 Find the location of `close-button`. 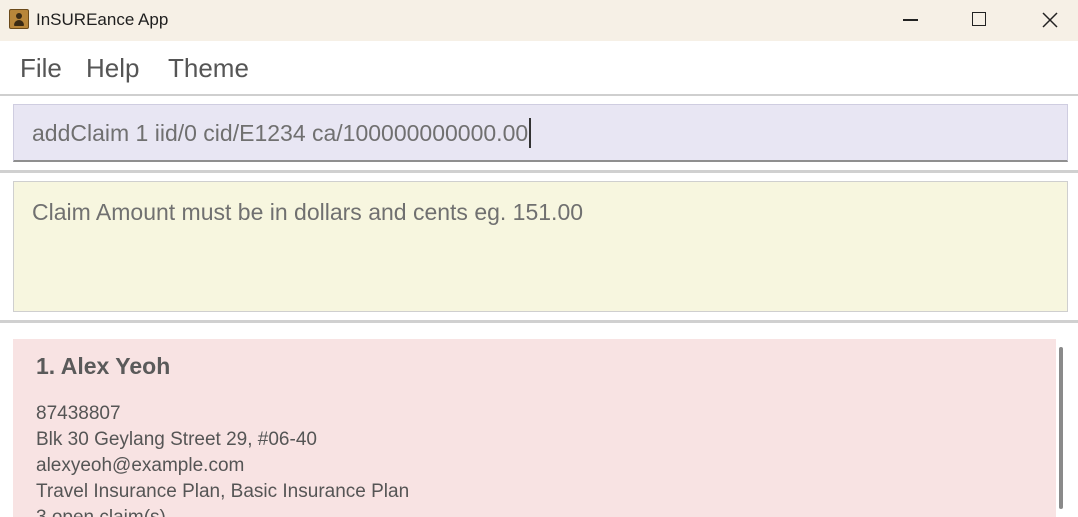

close-button is located at coordinates (1046, 20).